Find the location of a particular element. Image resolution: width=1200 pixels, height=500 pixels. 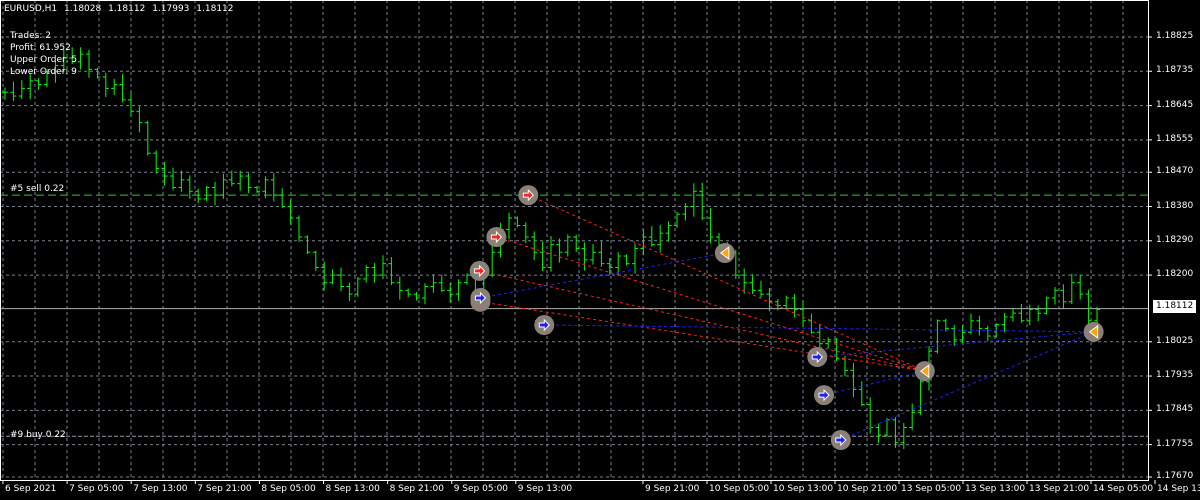

close-value: 1.18112 is located at coordinates (215, 9).